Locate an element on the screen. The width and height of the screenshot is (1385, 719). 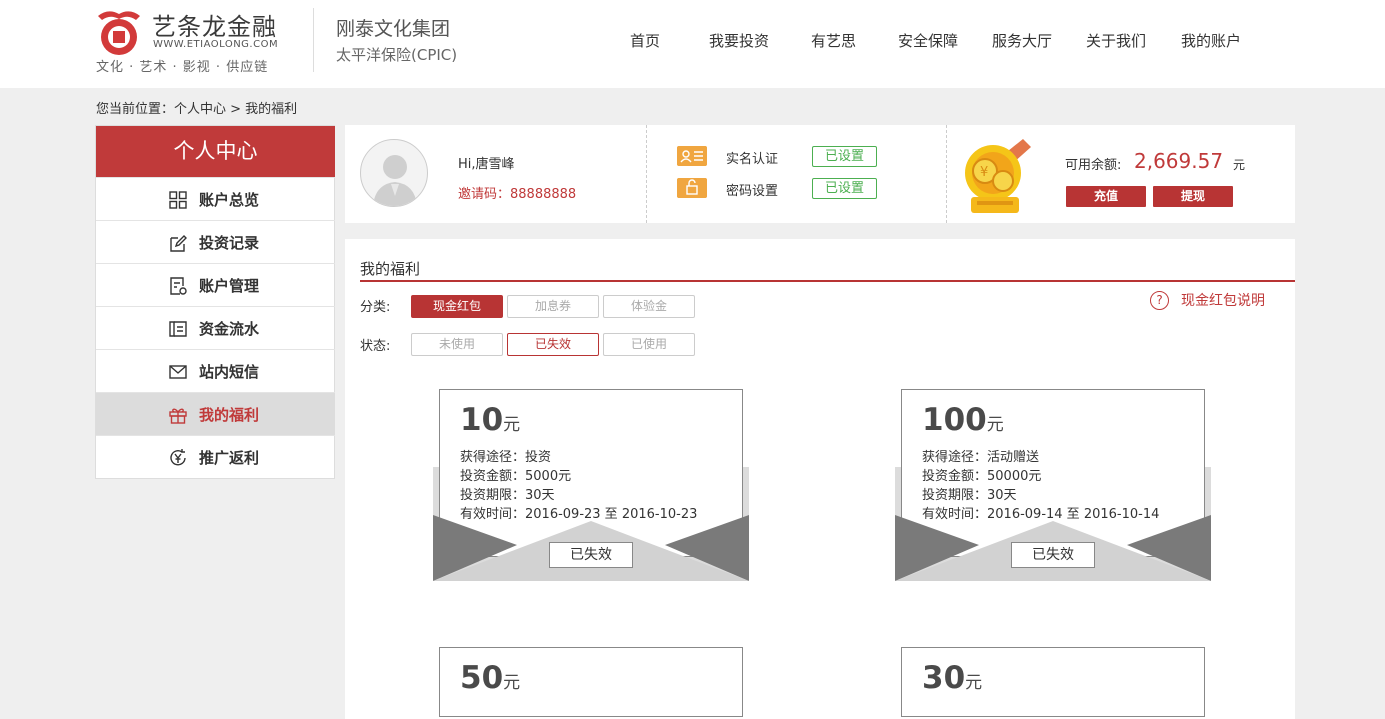
sidebar-item-label: 投资记录 is located at coordinates (229, 243).